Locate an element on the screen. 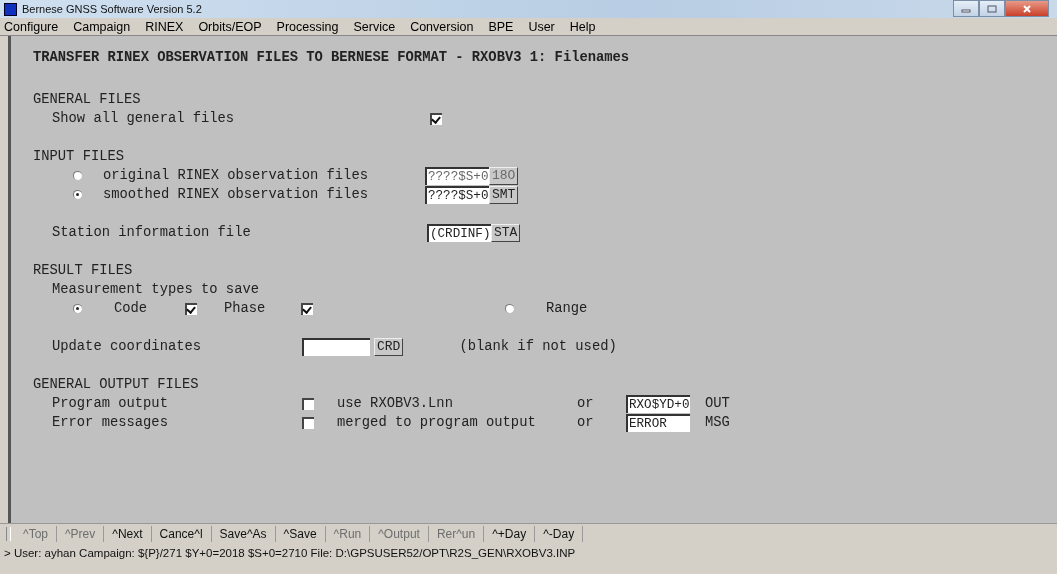 The image size is (1057, 574). form-title: TRANSFER RINEX OBSERVATION FILES TO BERNESE FORMAT - RXOBV3 1: Filenames is located at coordinates (332, 58).